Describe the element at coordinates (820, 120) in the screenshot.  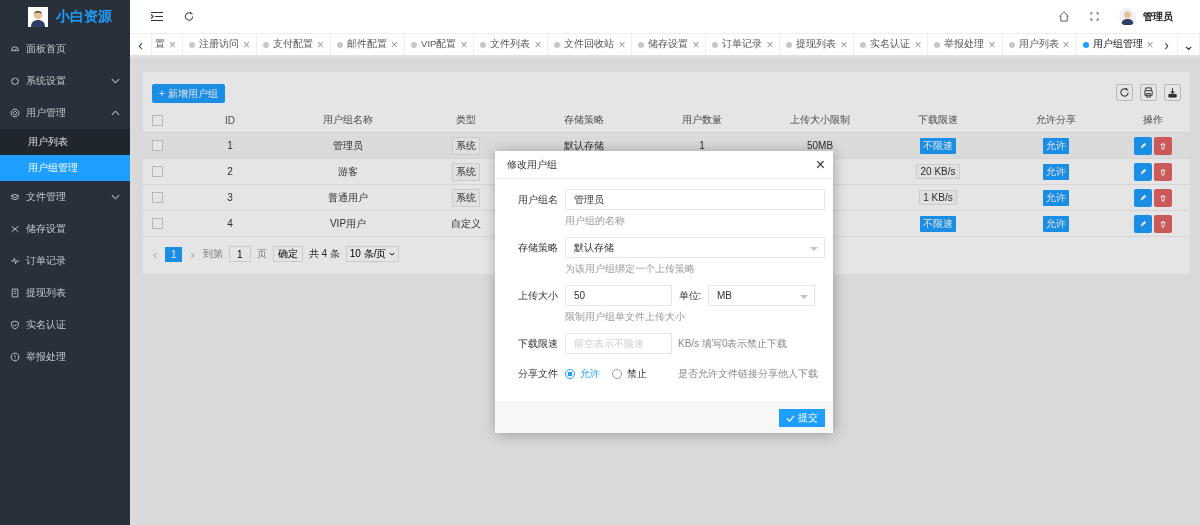
I see `column-header: 上传大小限制` at that location.